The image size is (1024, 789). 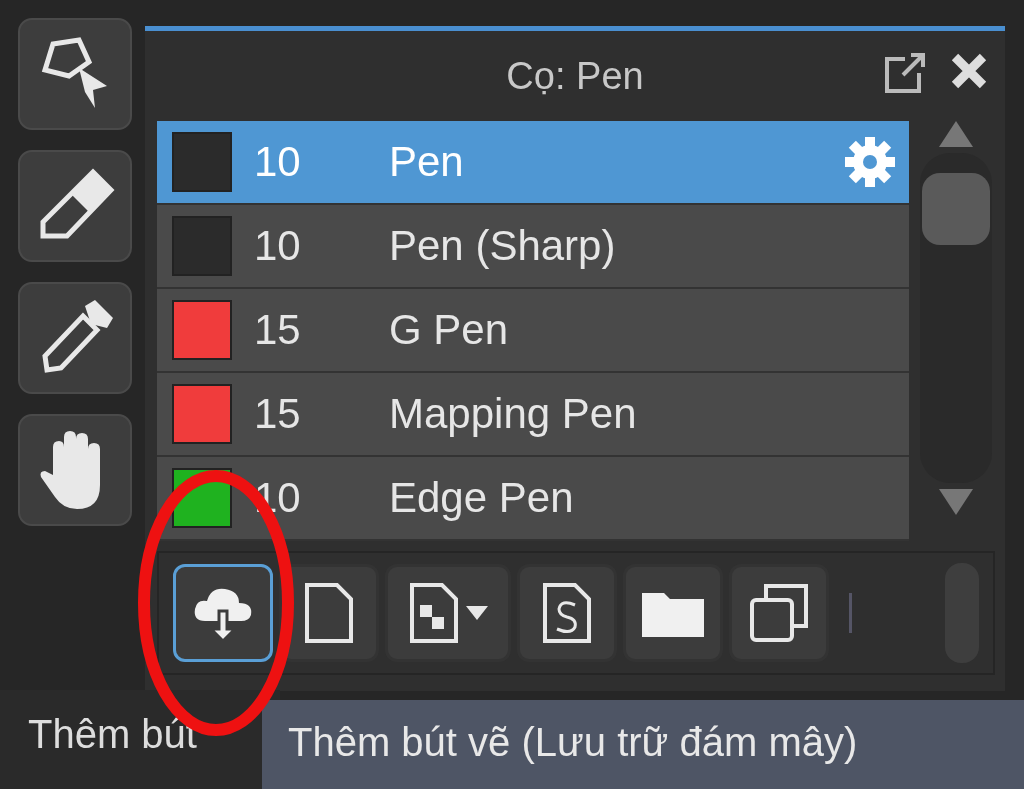 I want to click on duplicate-button, so click(x=779, y=613).